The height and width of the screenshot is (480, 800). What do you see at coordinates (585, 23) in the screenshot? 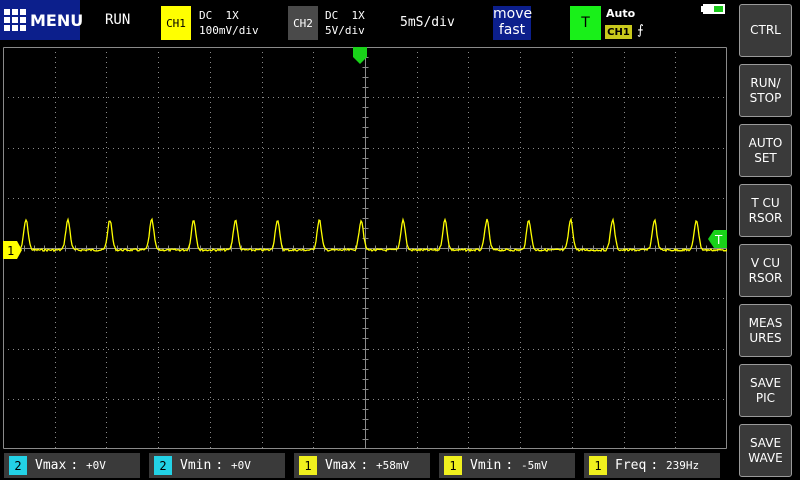
I see `trigger-badge: T` at bounding box center [585, 23].